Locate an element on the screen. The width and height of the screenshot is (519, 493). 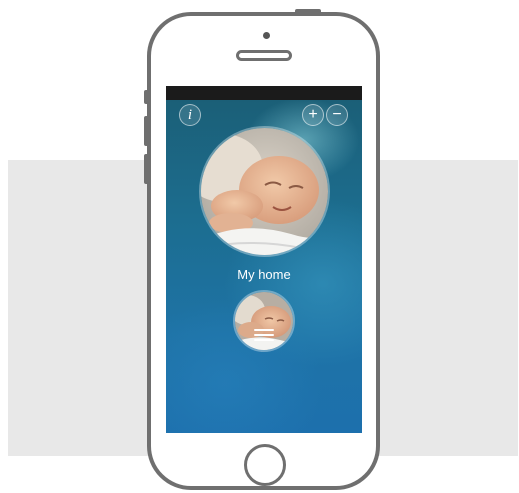
minus-icon: − is located at coordinates (337, 114).